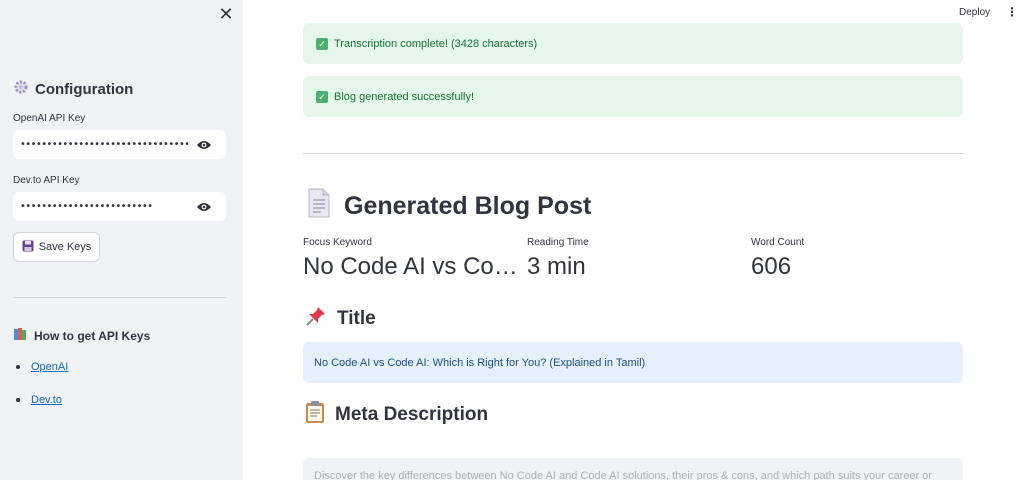  I want to click on books-icon, so click(20, 335).